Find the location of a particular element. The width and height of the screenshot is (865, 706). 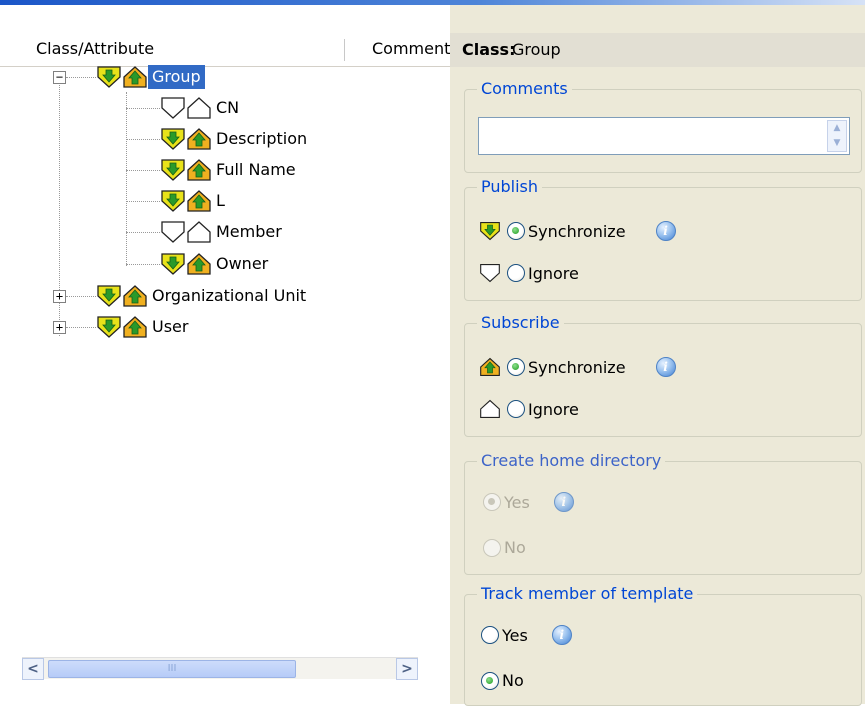

column-divider is located at coordinates (344, 50).